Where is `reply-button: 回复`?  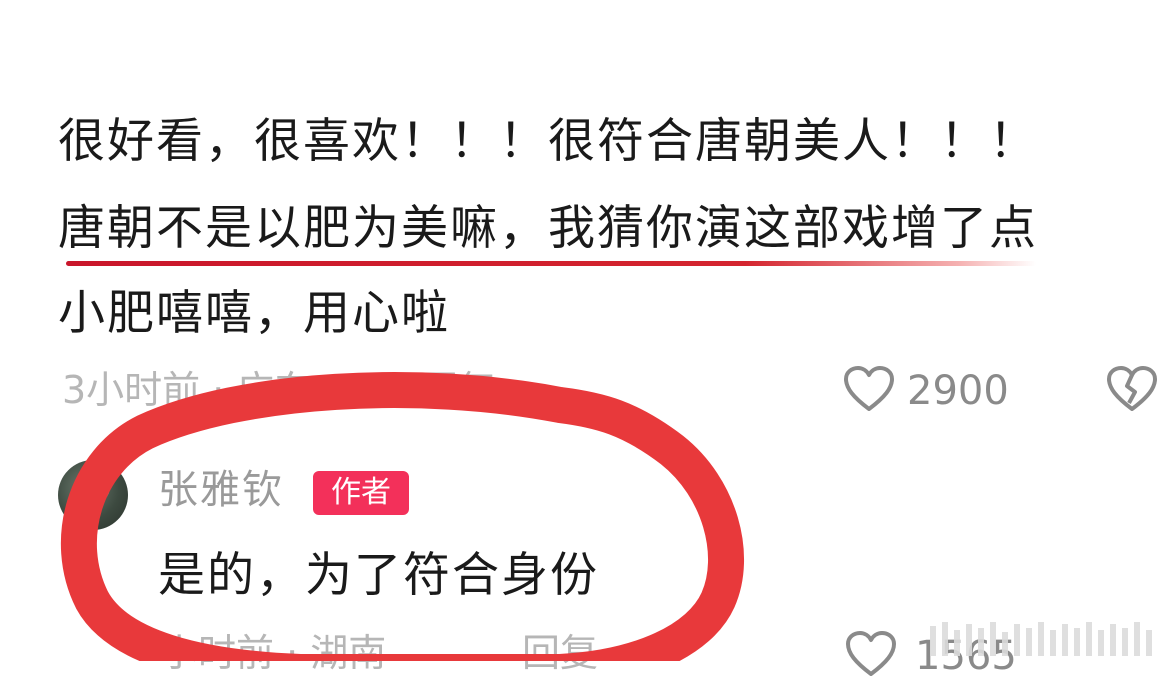 reply-button: 回复 is located at coordinates (458, 390).